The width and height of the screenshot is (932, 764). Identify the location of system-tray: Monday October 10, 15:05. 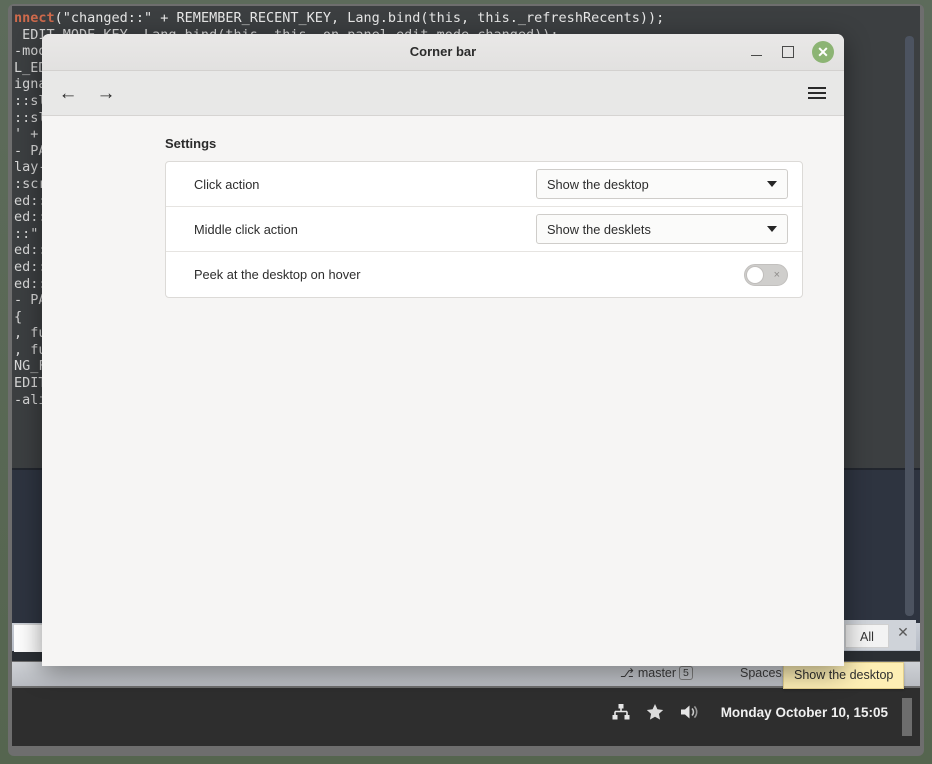
(749, 712).